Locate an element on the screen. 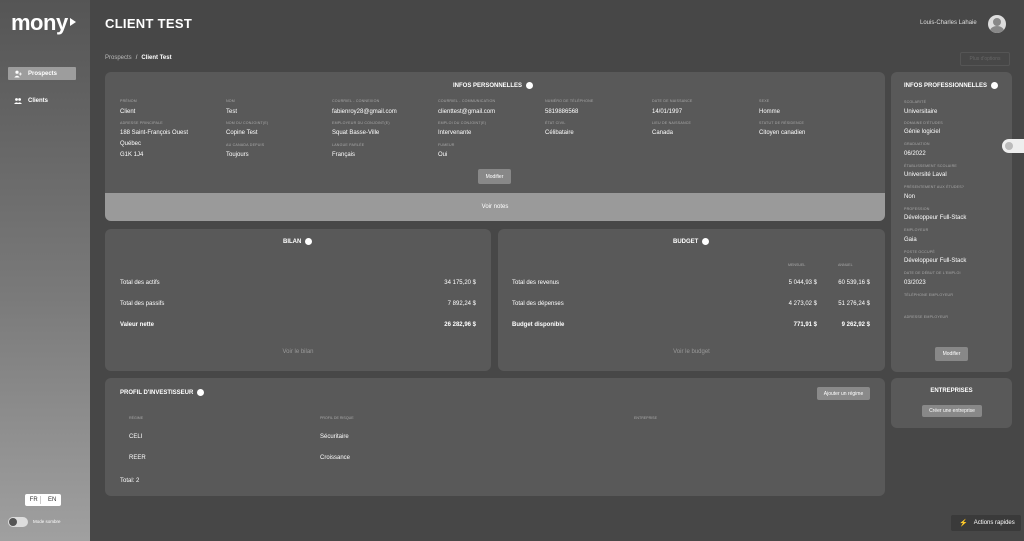 The image size is (1024, 541). field-label: Scolarité is located at coordinates (915, 102).